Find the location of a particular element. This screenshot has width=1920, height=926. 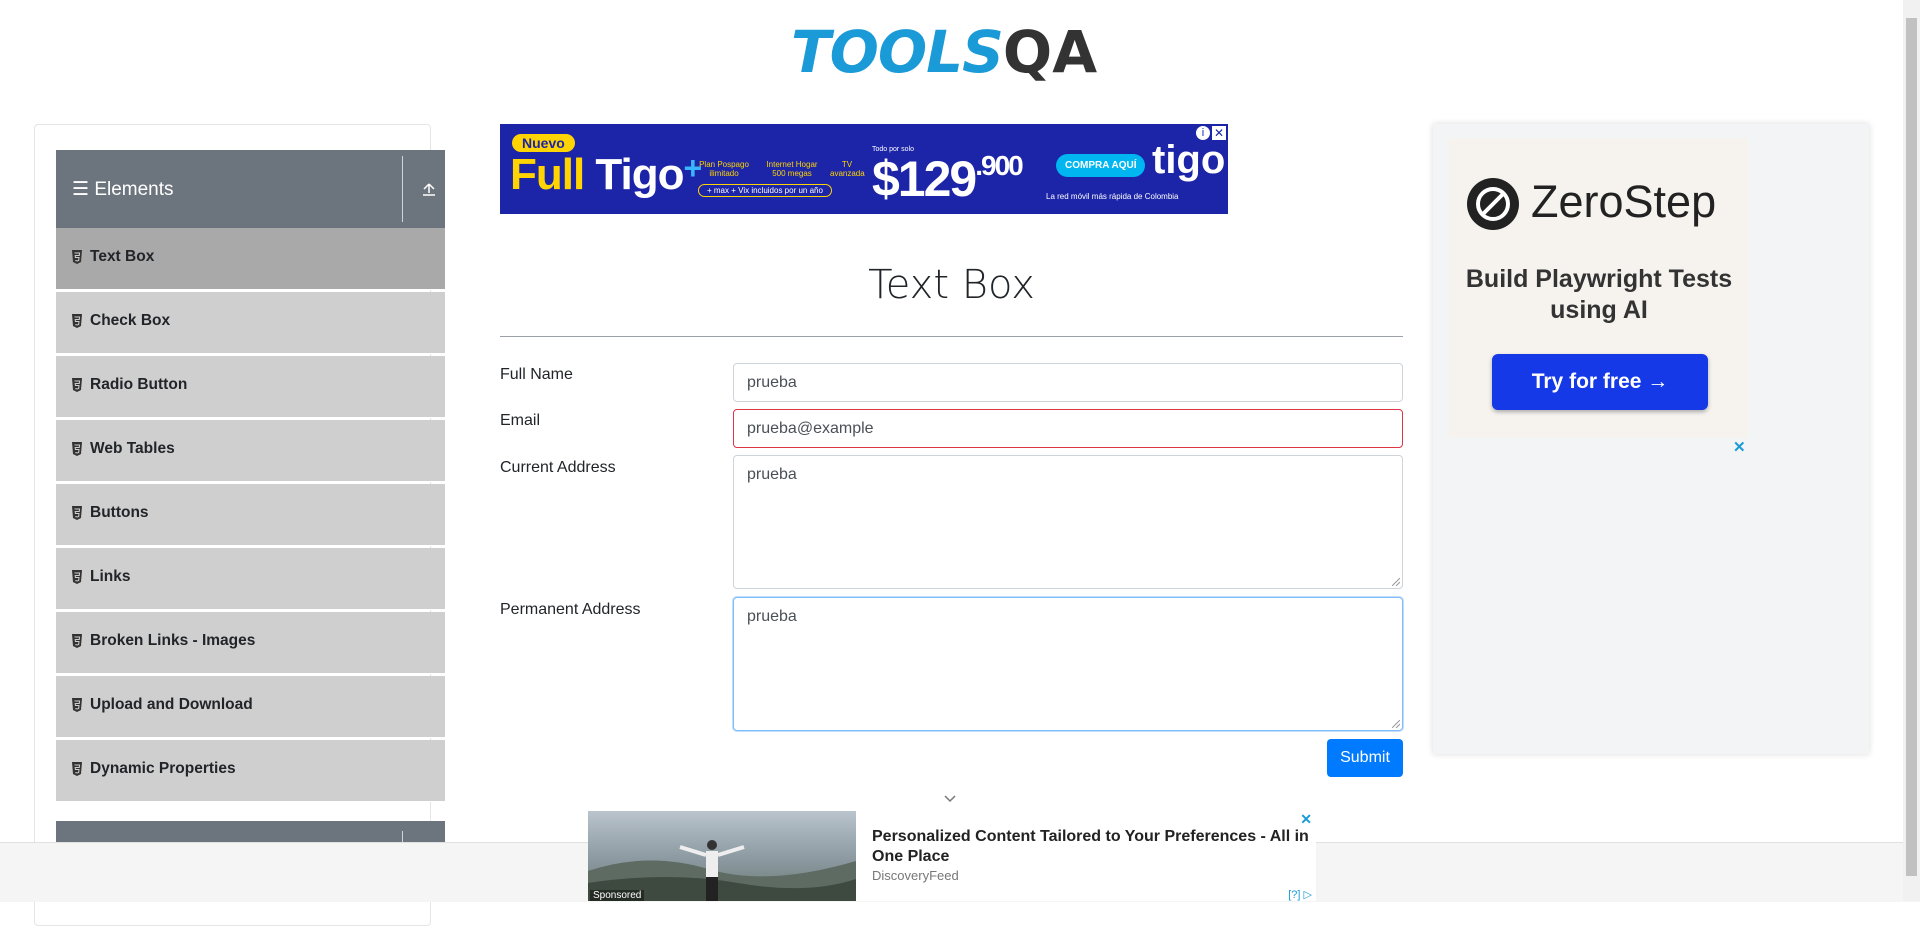

permanent-address-value: prueba is located at coordinates (772, 616).